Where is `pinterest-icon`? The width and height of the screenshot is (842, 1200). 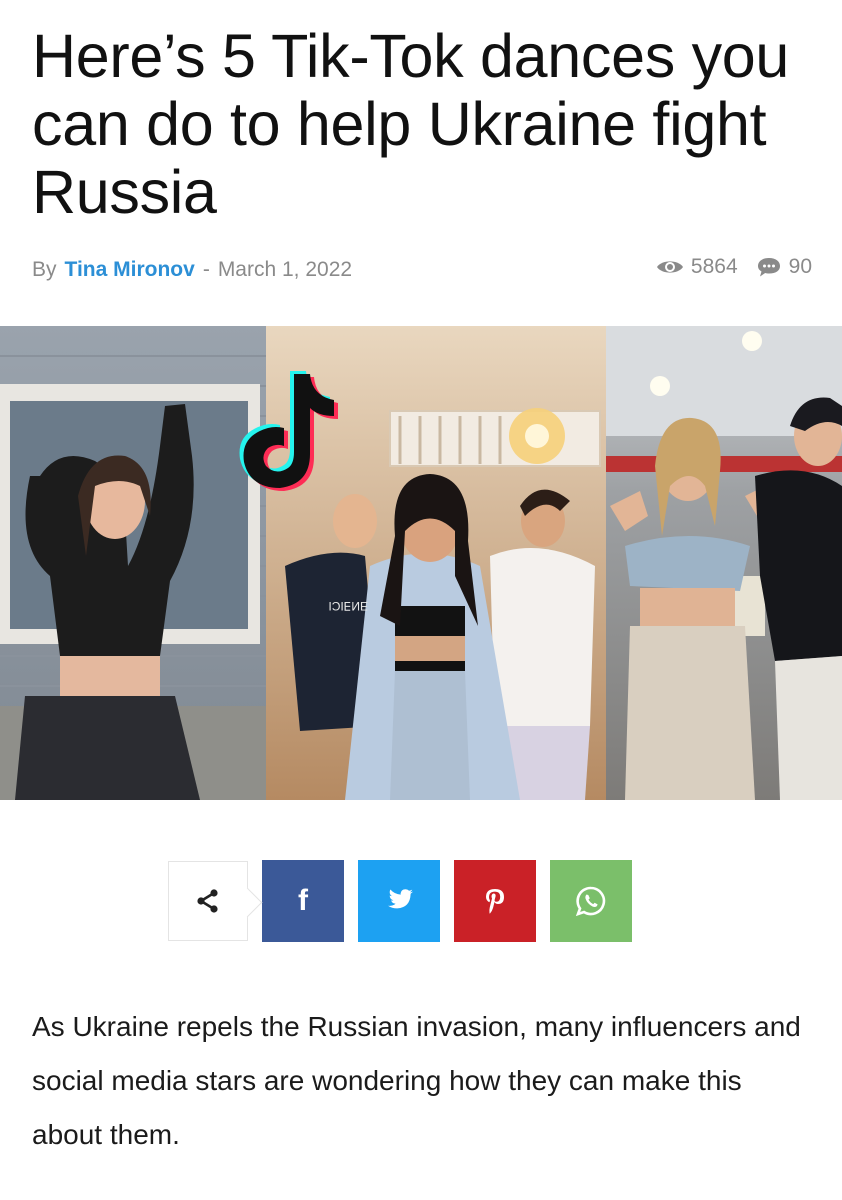
pinterest-icon is located at coordinates (495, 901).